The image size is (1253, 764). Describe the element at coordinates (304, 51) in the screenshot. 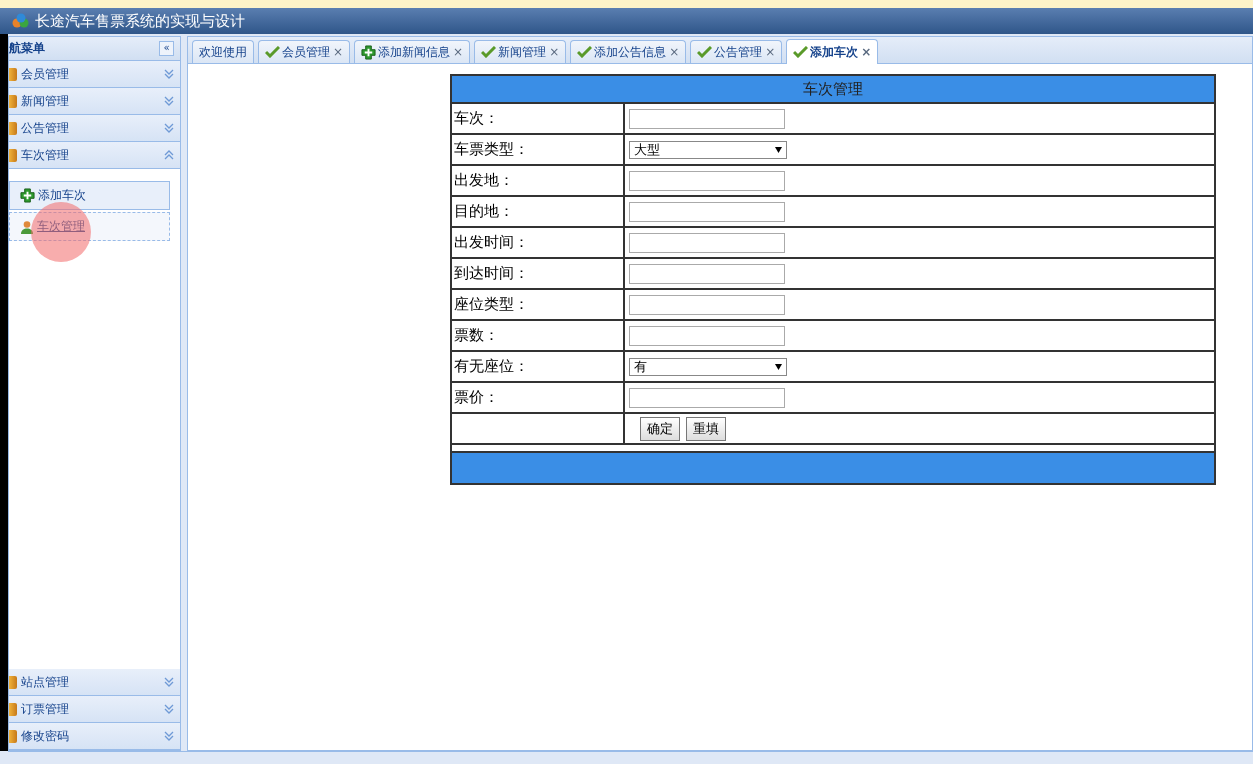

I see `tab: 会员管理 ×` at that location.